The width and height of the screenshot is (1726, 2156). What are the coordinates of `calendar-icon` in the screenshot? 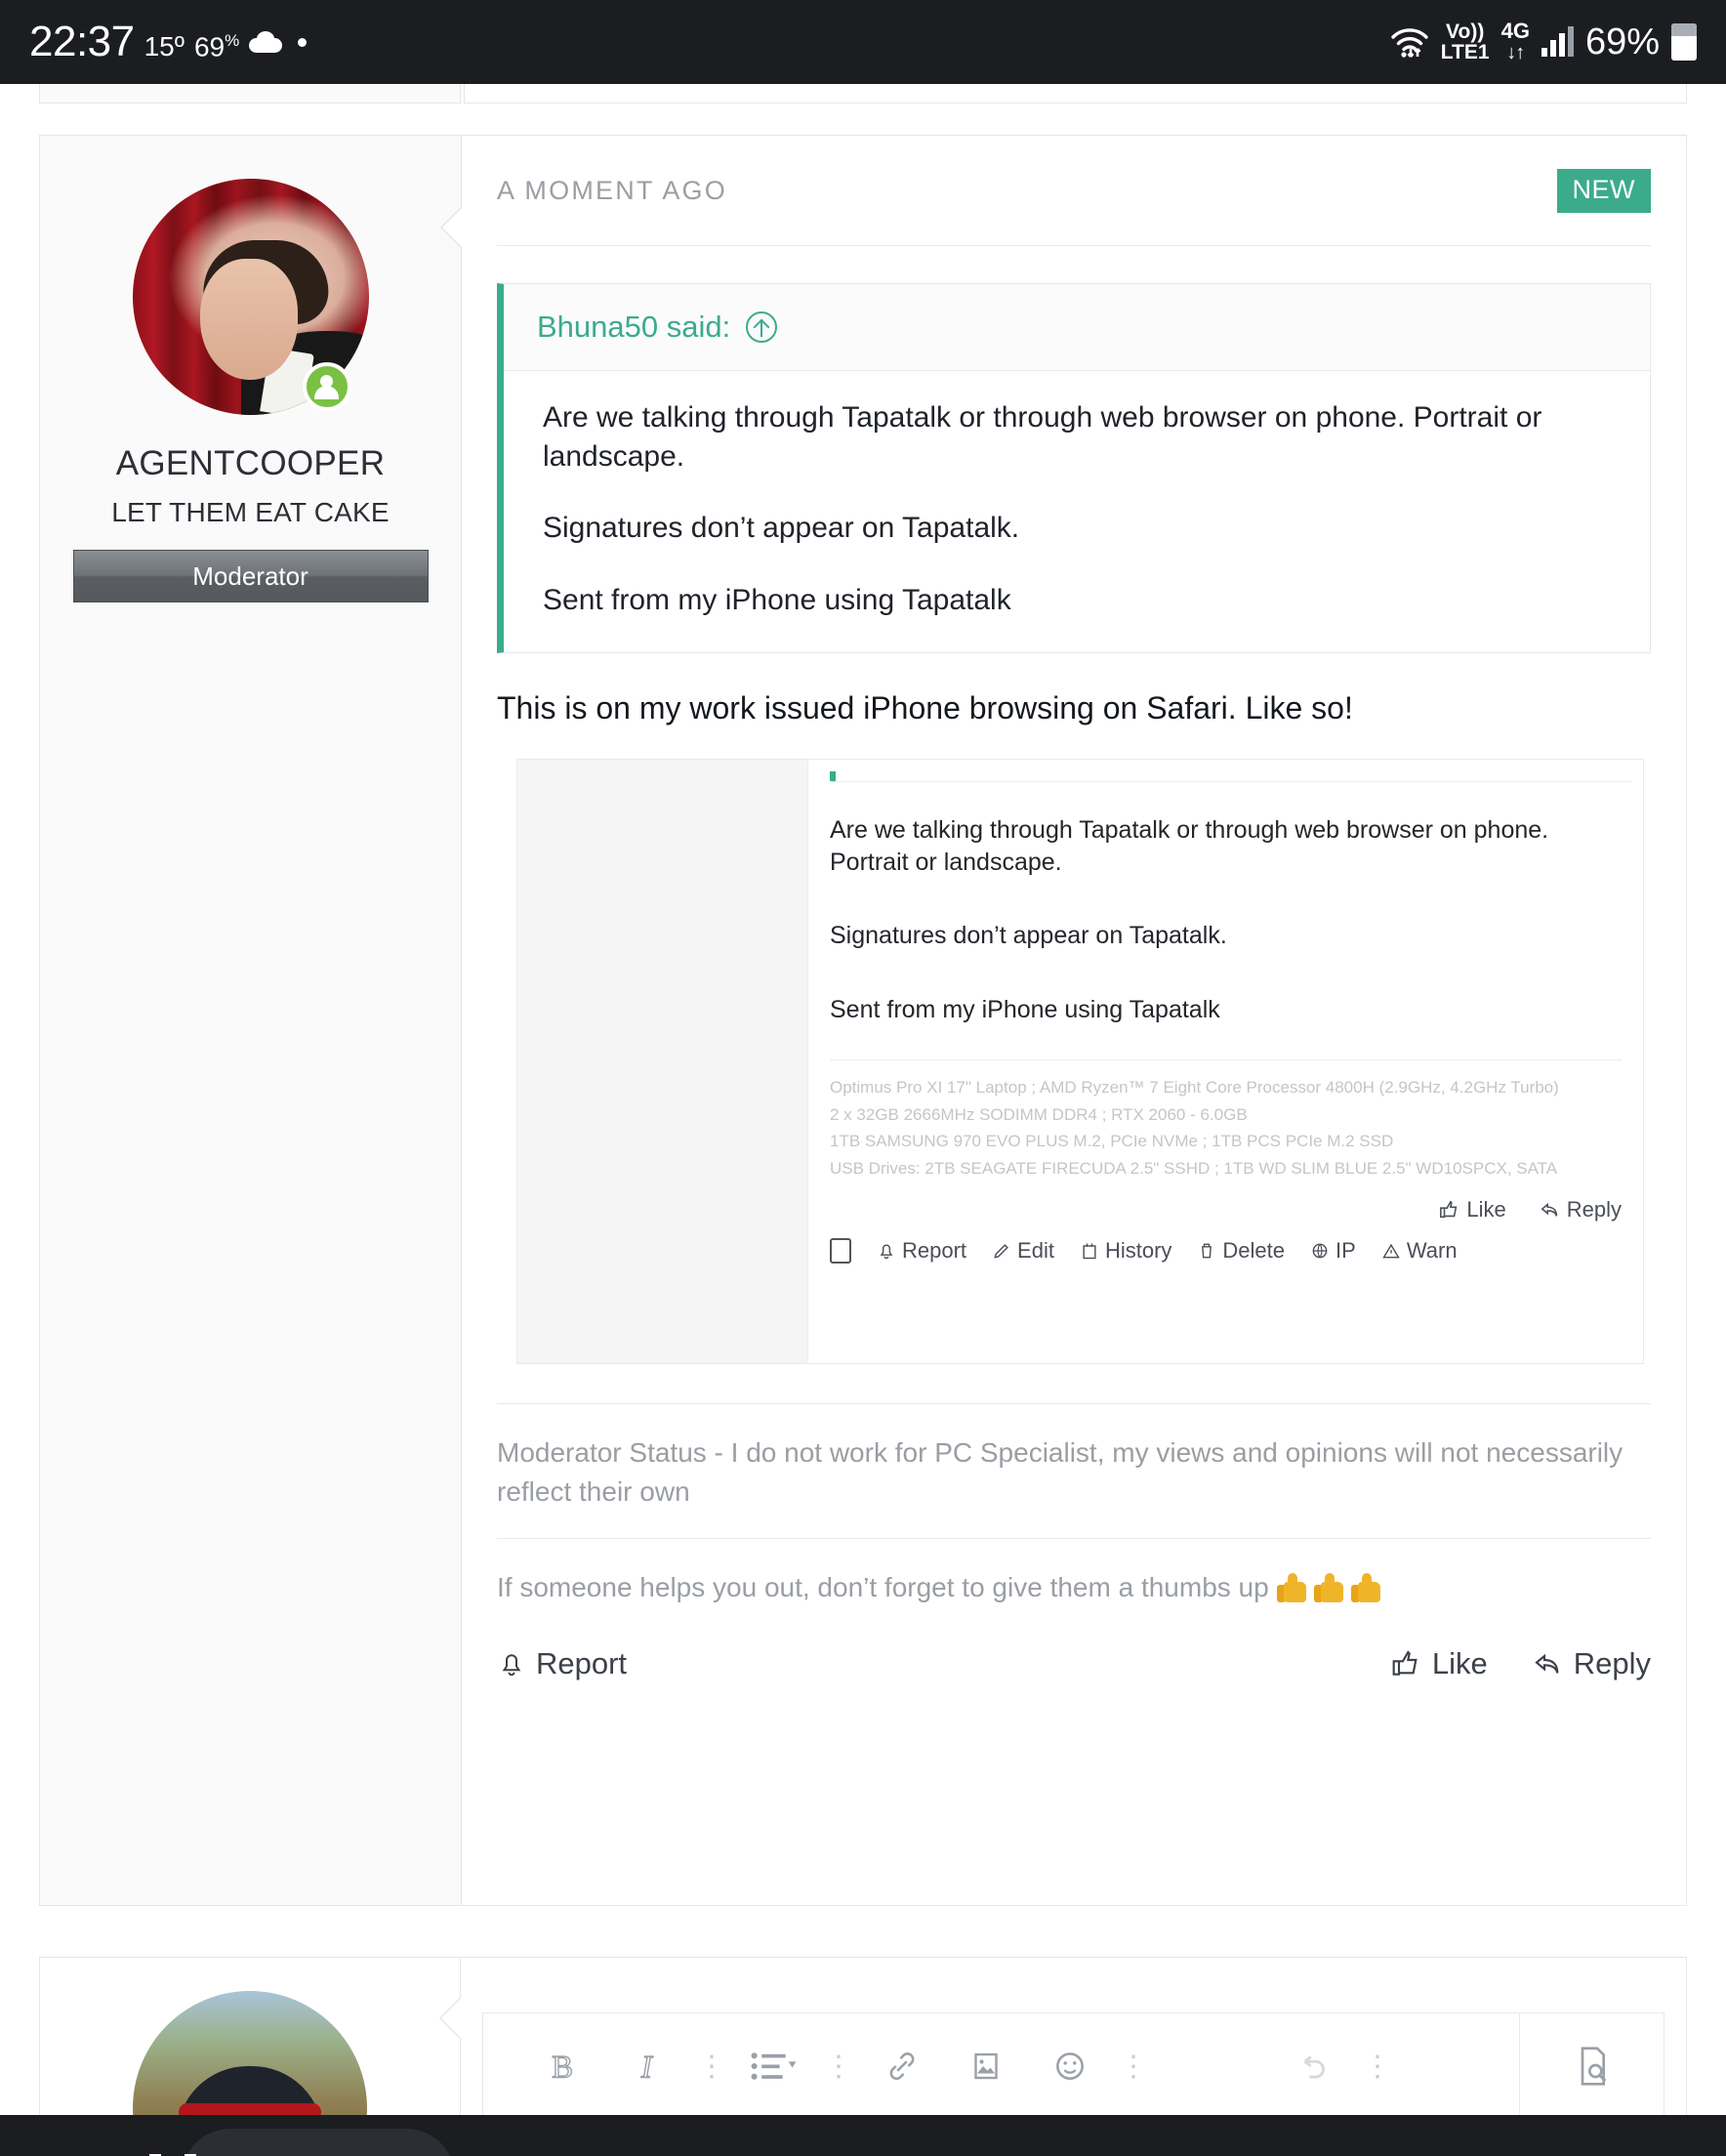 It's located at (1089, 1252).